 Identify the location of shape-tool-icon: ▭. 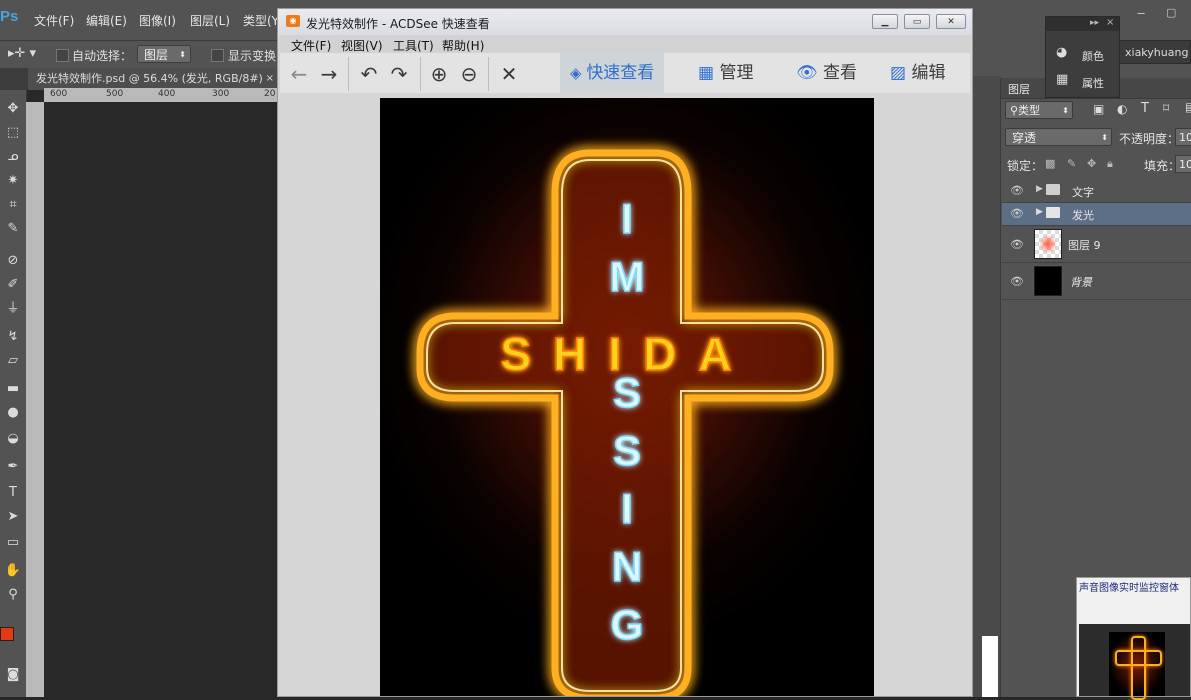
(13, 543).